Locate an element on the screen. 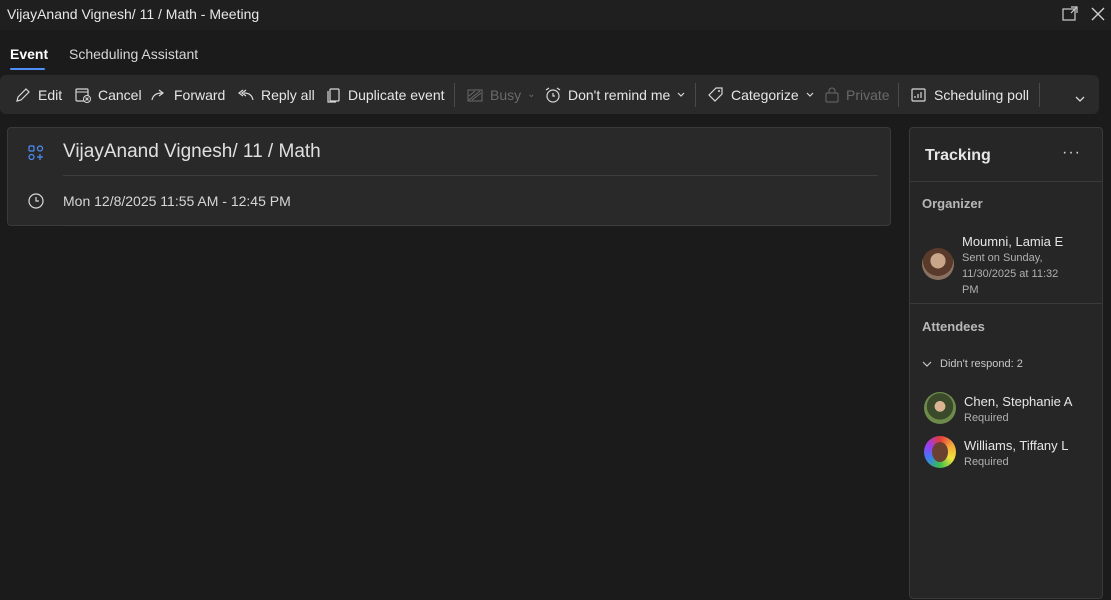 Image resolution: width=1111 pixels, height=600 pixels. organizer-sent-line3: PM is located at coordinates (970, 290).